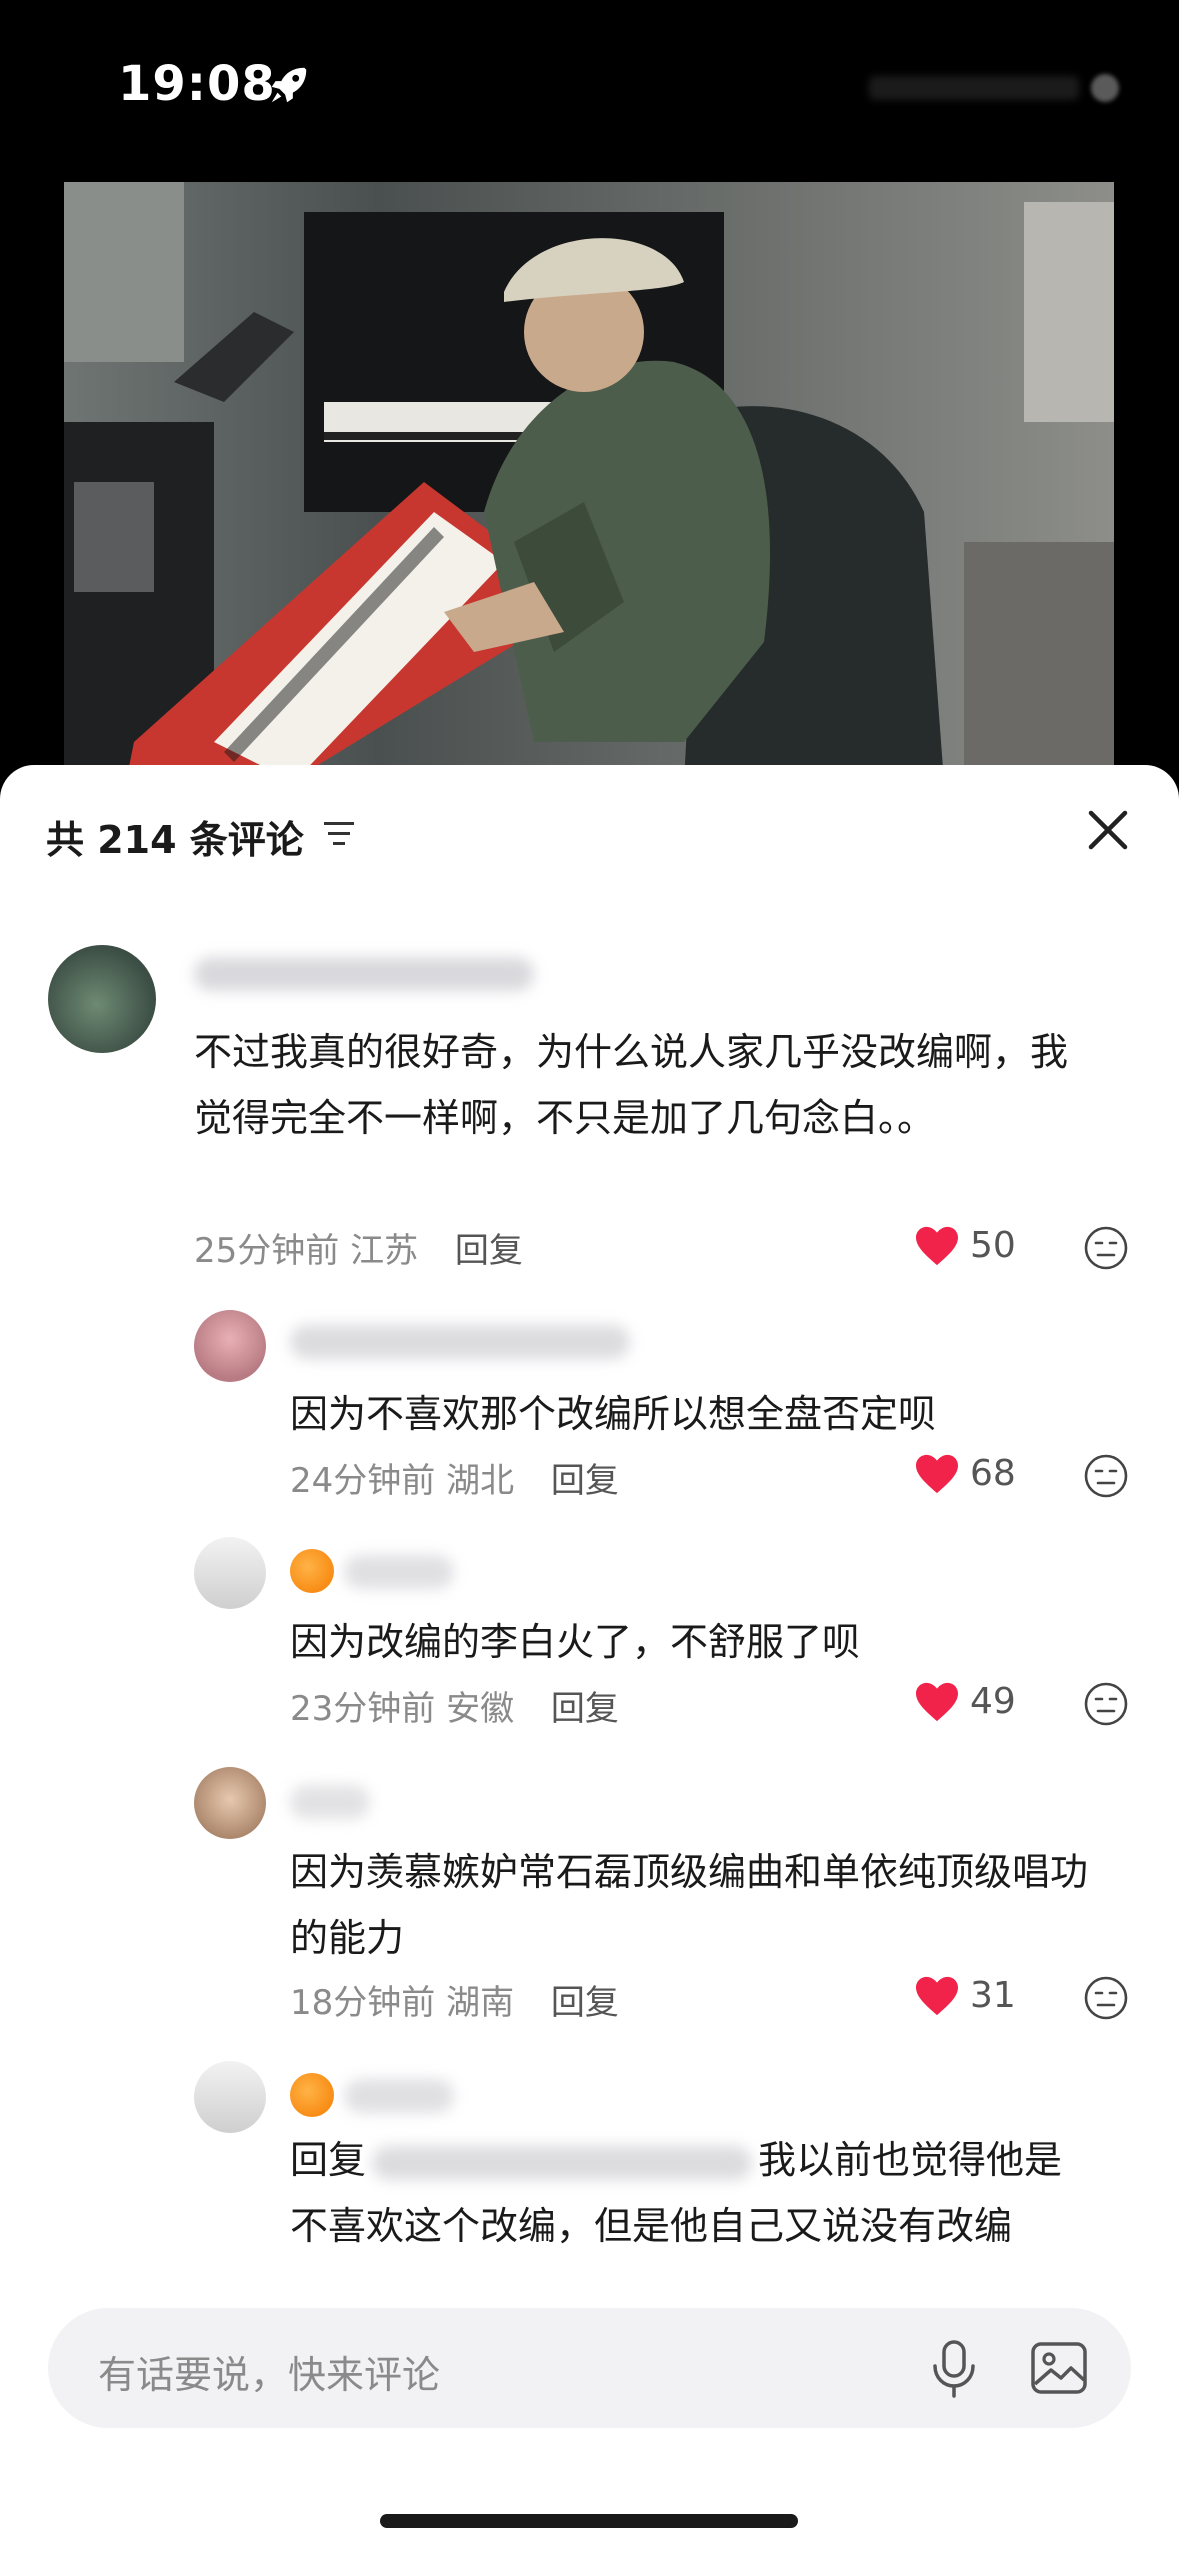 This screenshot has width=1179, height=2556. Describe the element at coordinates (651, 2226) in the screenshot. I see `comment-text-part: 不喜欢这个改编，但是他自己又说没有改编` at that location.